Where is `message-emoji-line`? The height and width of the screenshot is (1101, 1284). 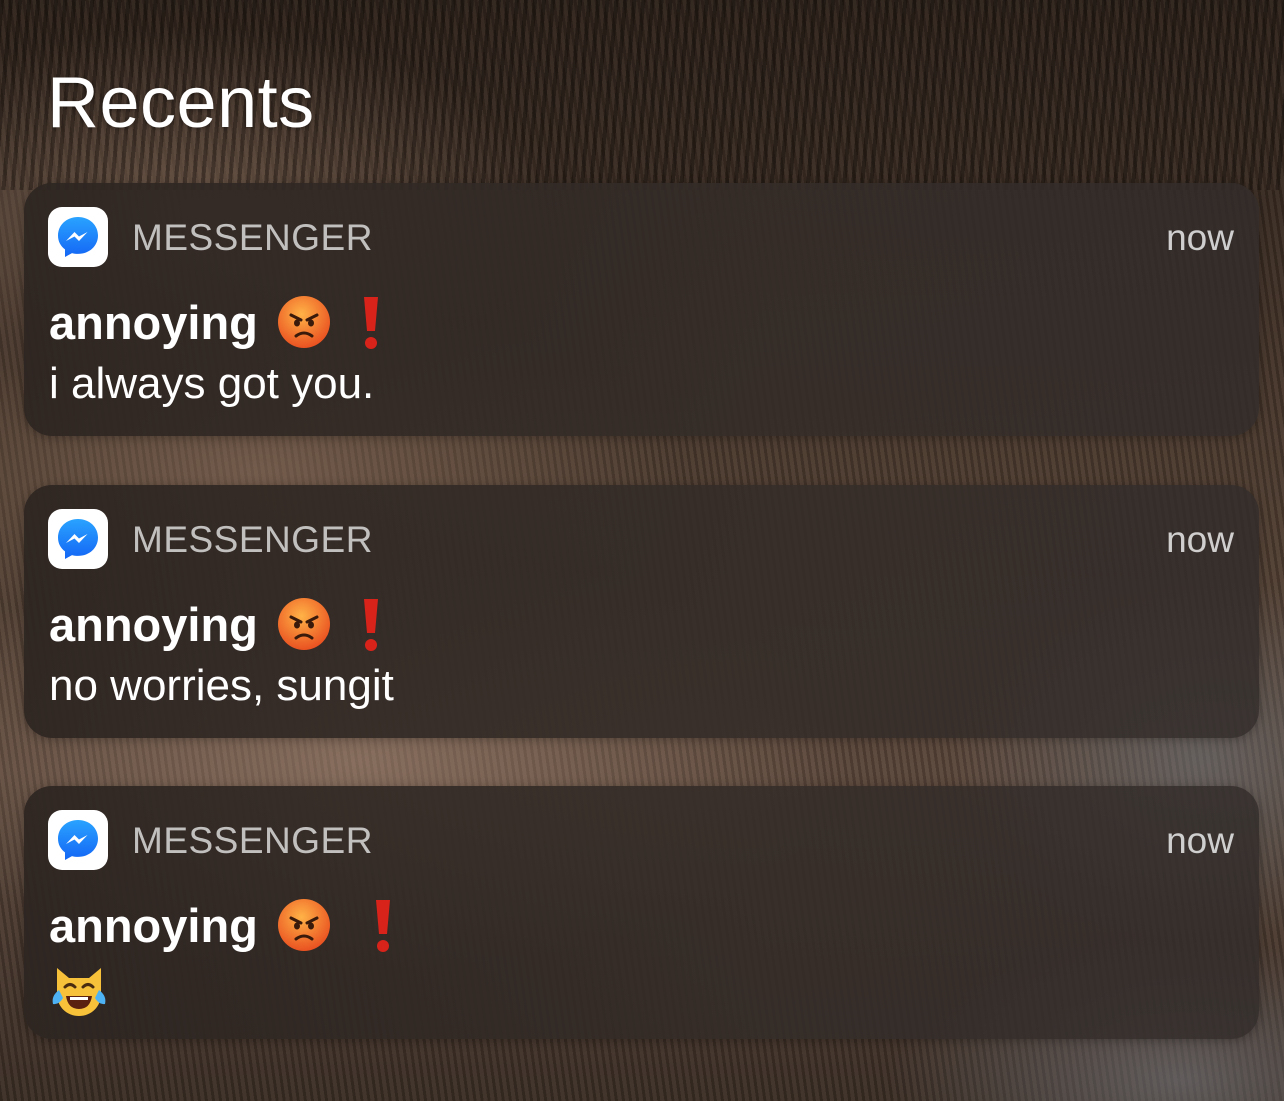 message-emoji-line is located at coordinates (79, 995).